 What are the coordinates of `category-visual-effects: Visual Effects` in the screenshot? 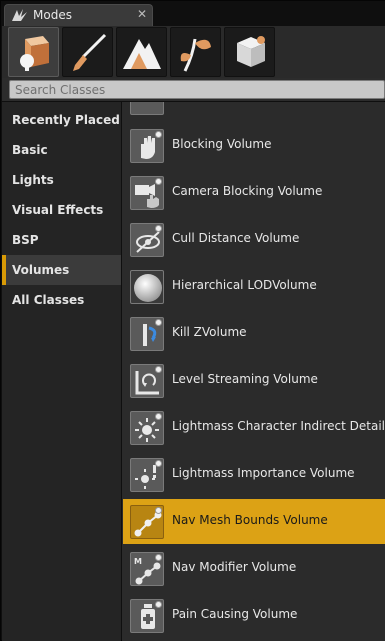 It's located at (61, 210).